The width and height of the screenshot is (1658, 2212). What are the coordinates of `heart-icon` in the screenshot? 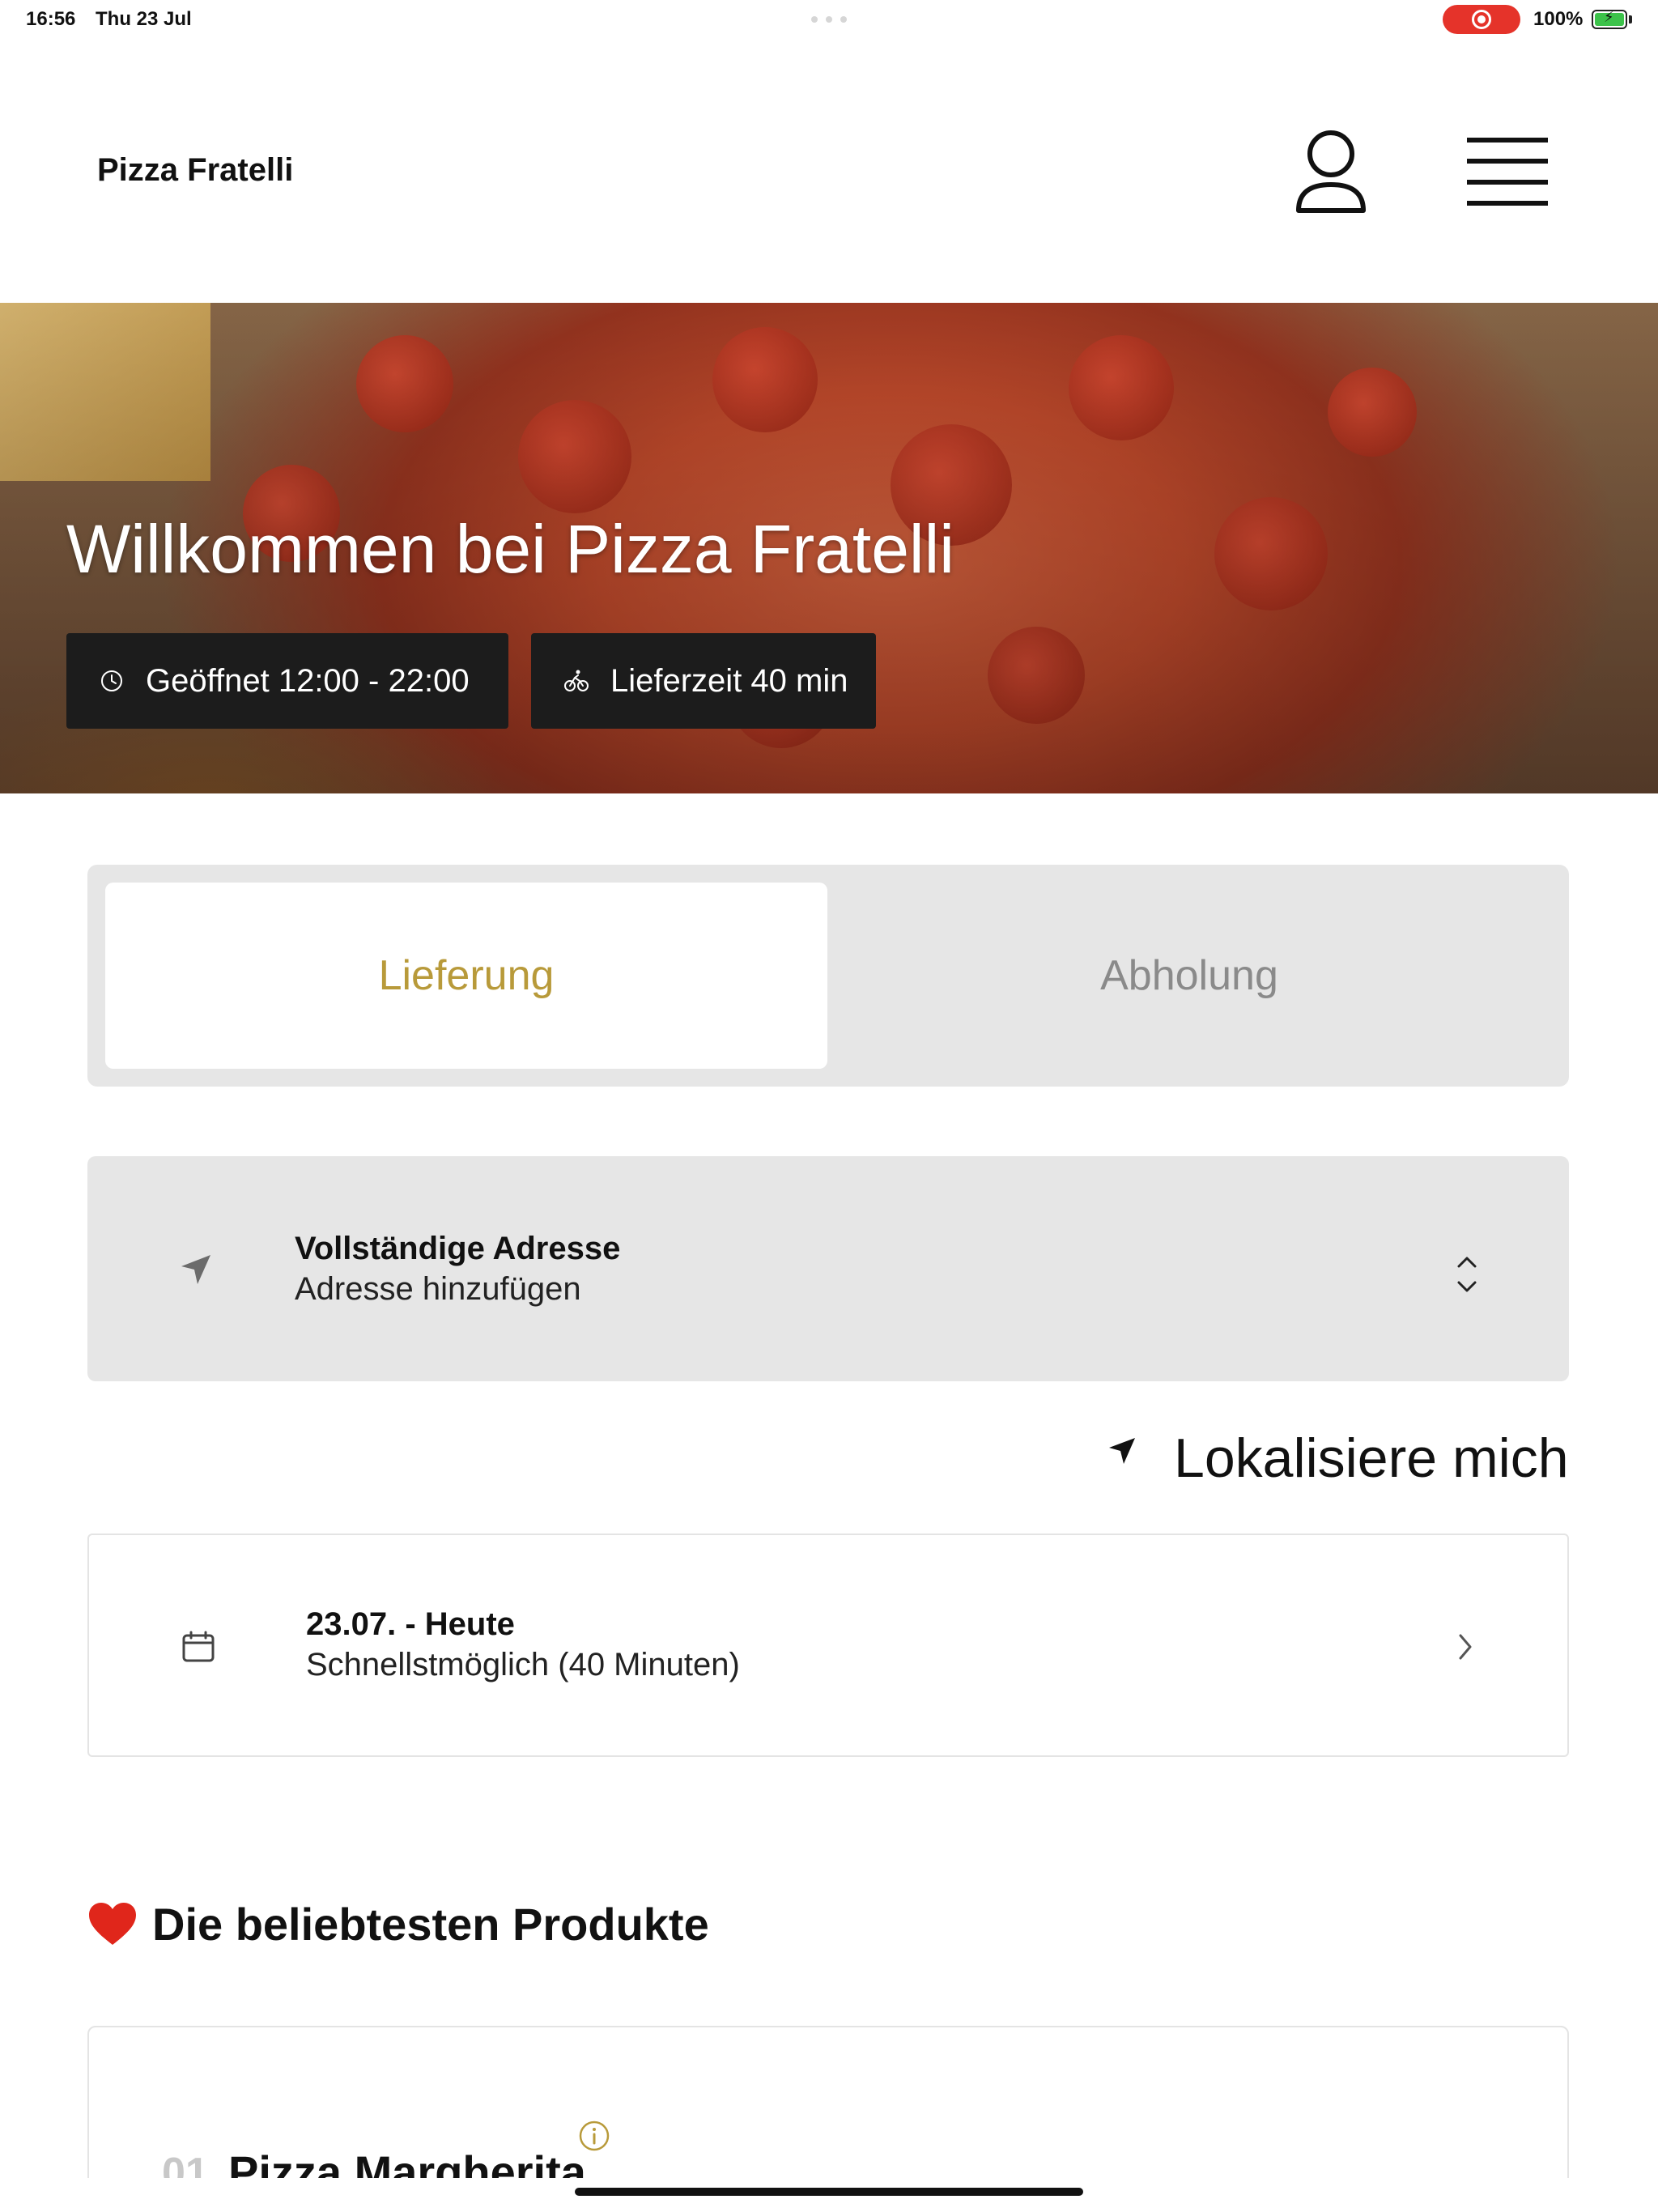 It's located at (112, 1924).